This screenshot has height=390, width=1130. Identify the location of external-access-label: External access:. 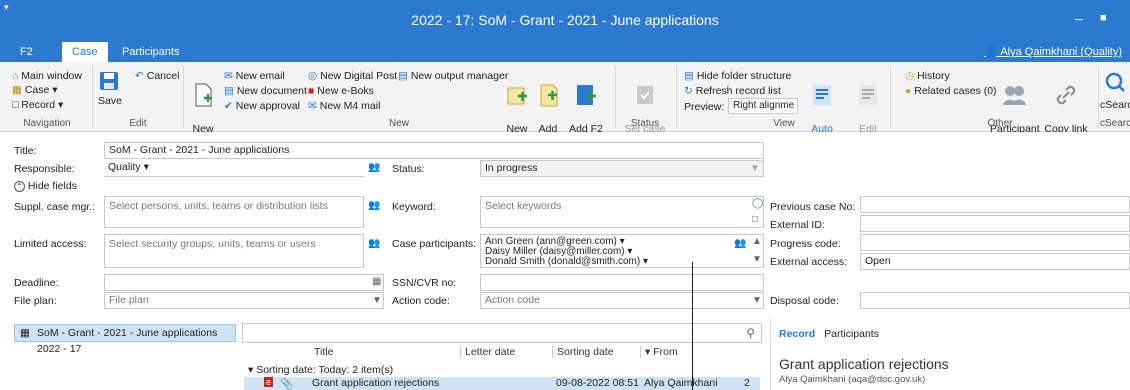
(809, 262).